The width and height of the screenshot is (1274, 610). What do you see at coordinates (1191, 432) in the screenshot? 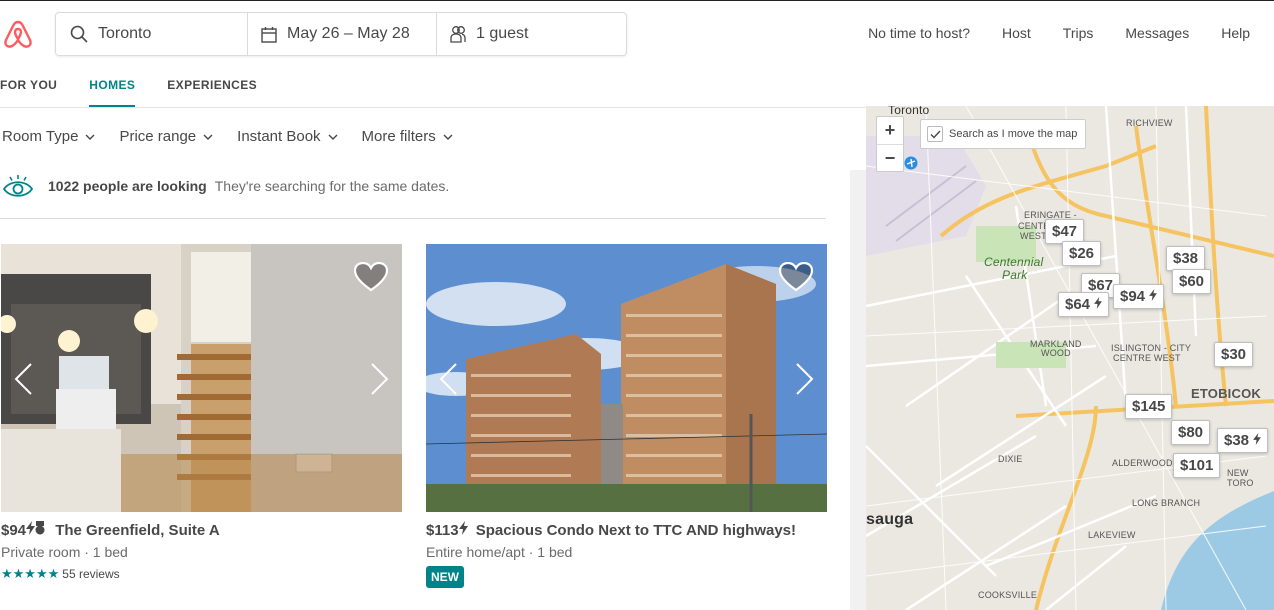
I see `price-pin: $80` at bounding box center [1191, 432].